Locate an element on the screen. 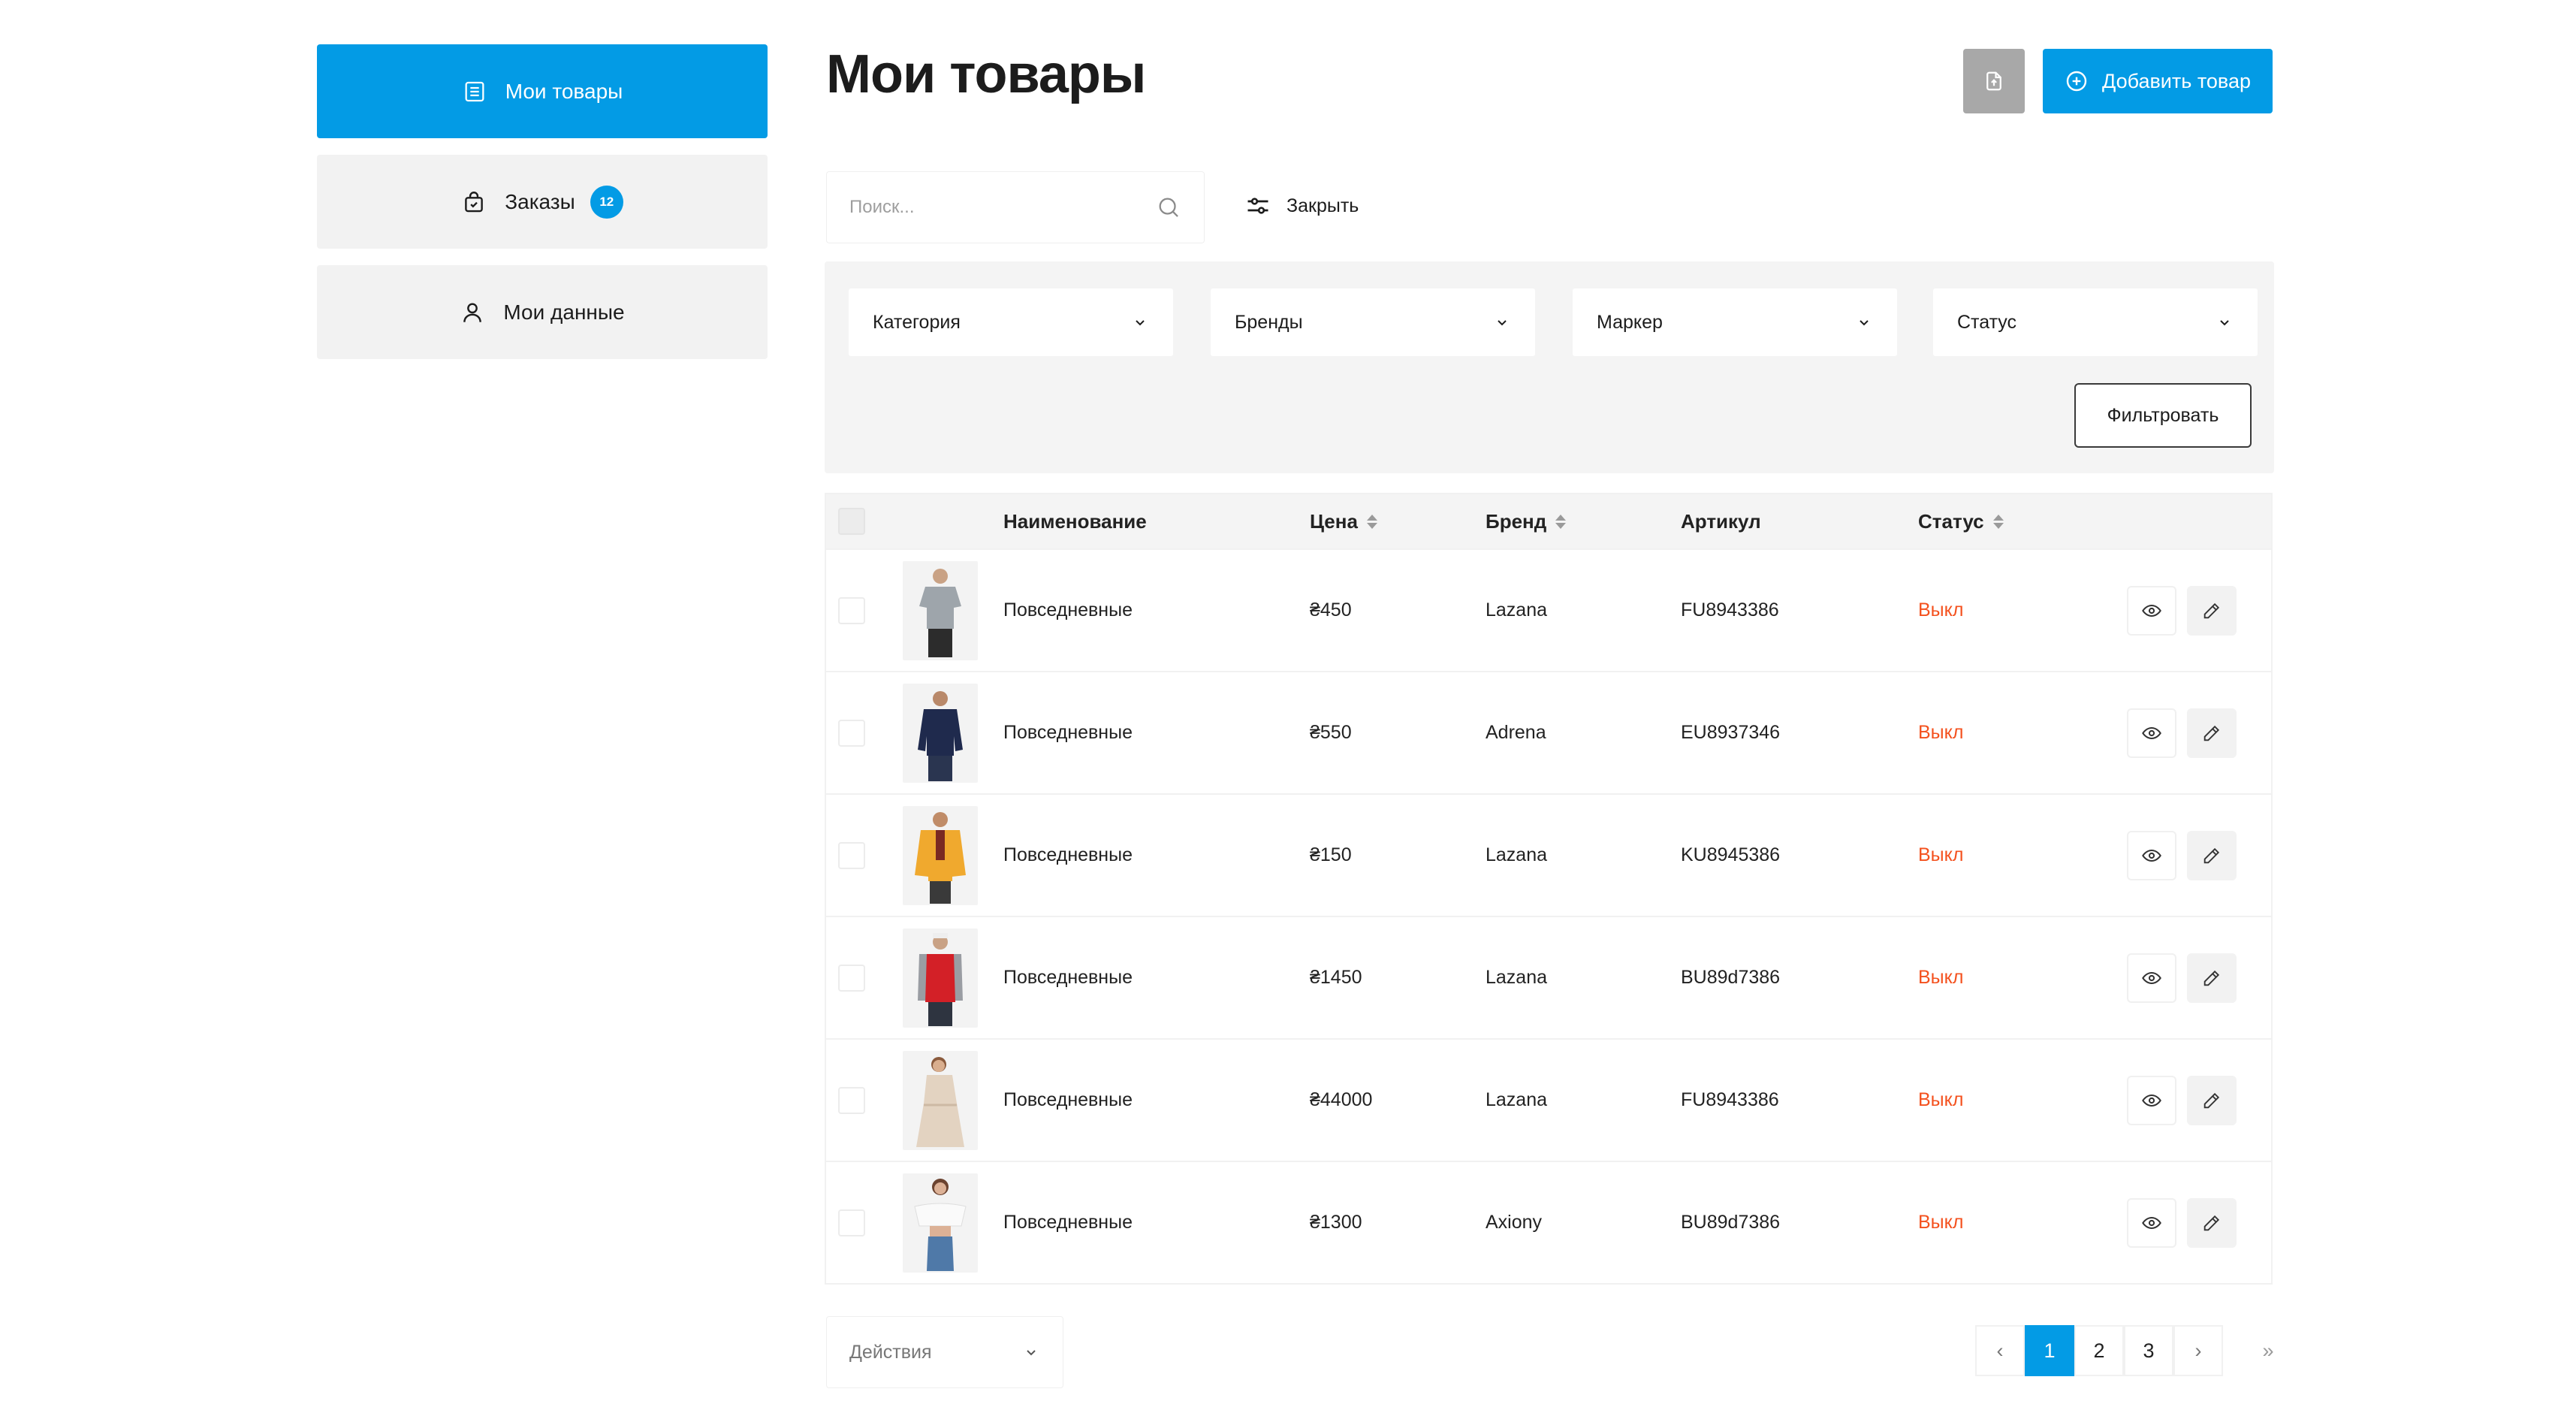 This screenshot has height=1401, width=2576. pagination-prev-button: ‹ is located at coordinates (2000, 1350).